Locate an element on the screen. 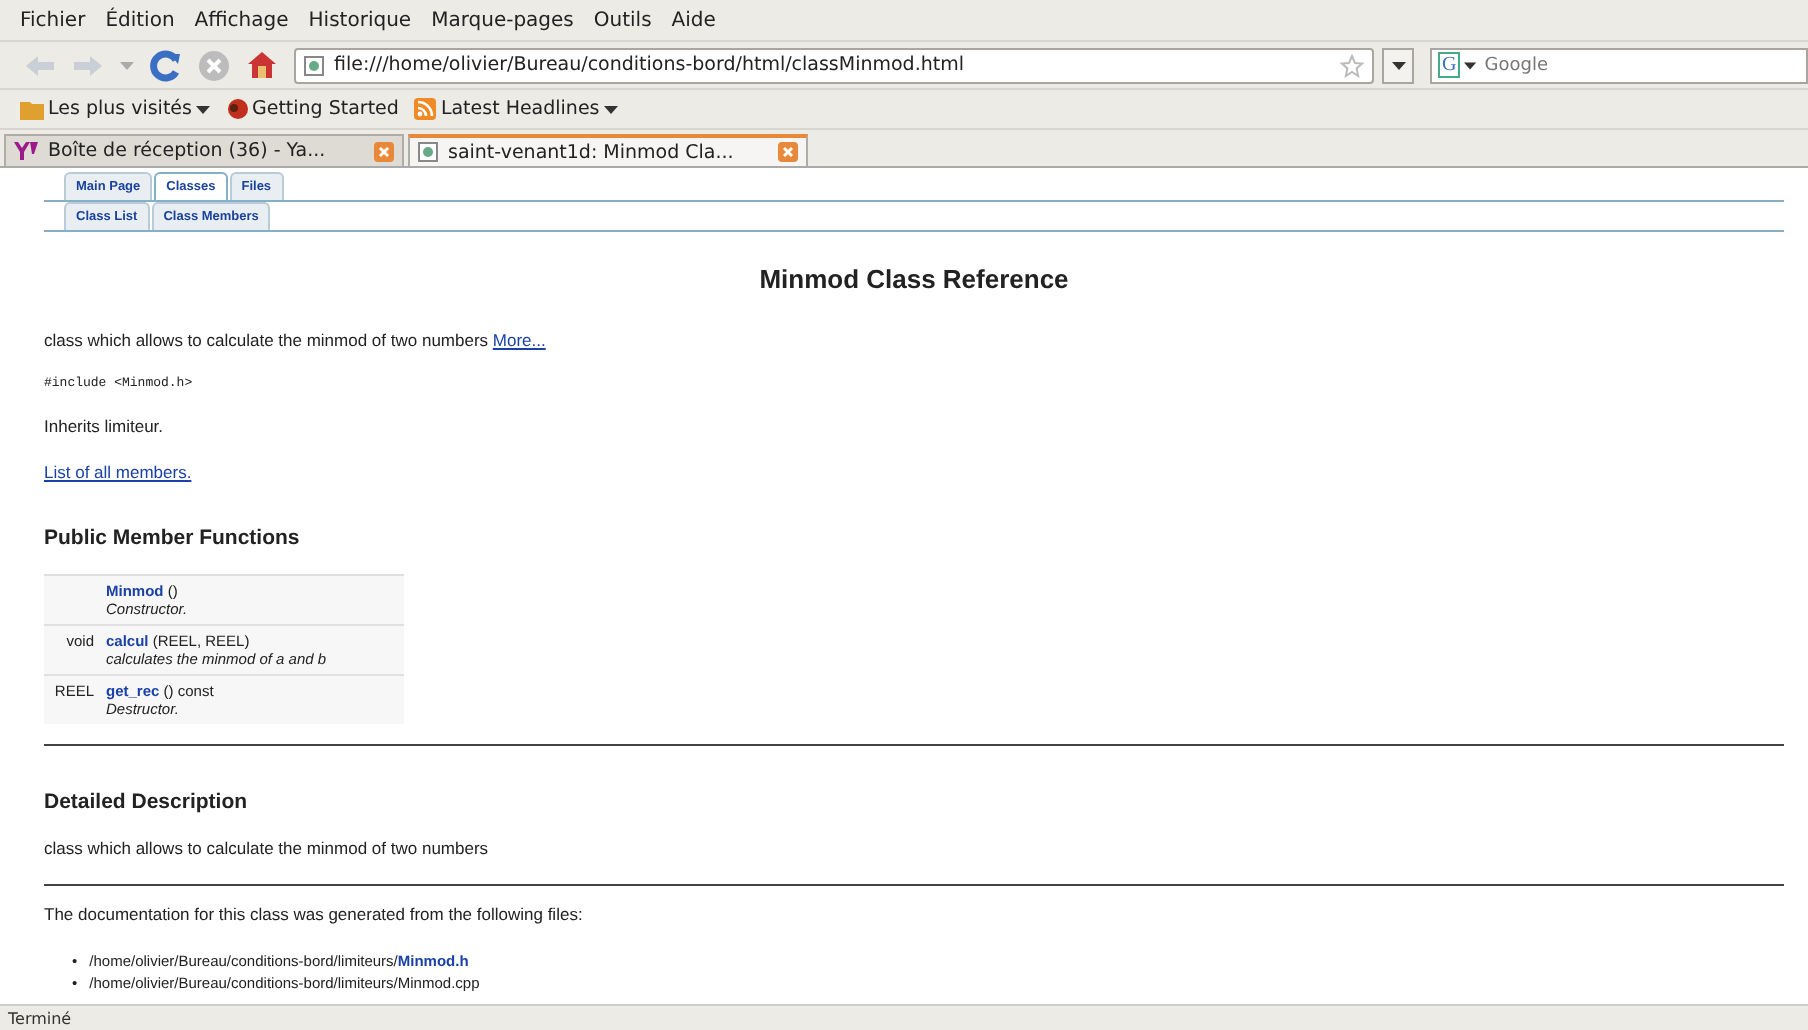 This screenshot has height=1030, width=1808. menu-item: Outils is located at coordinates (622, 20).